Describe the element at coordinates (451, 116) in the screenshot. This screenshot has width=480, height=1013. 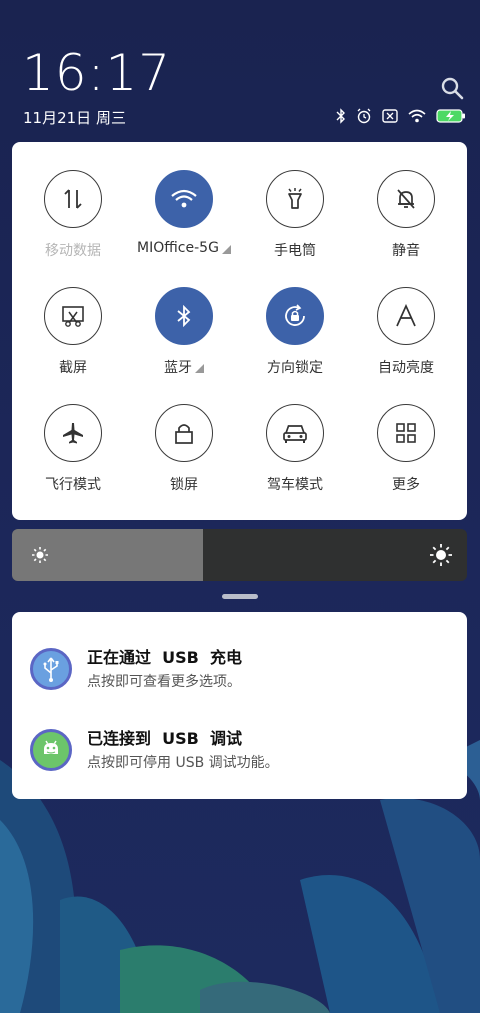
I see `battery-charging-icon` at that location.